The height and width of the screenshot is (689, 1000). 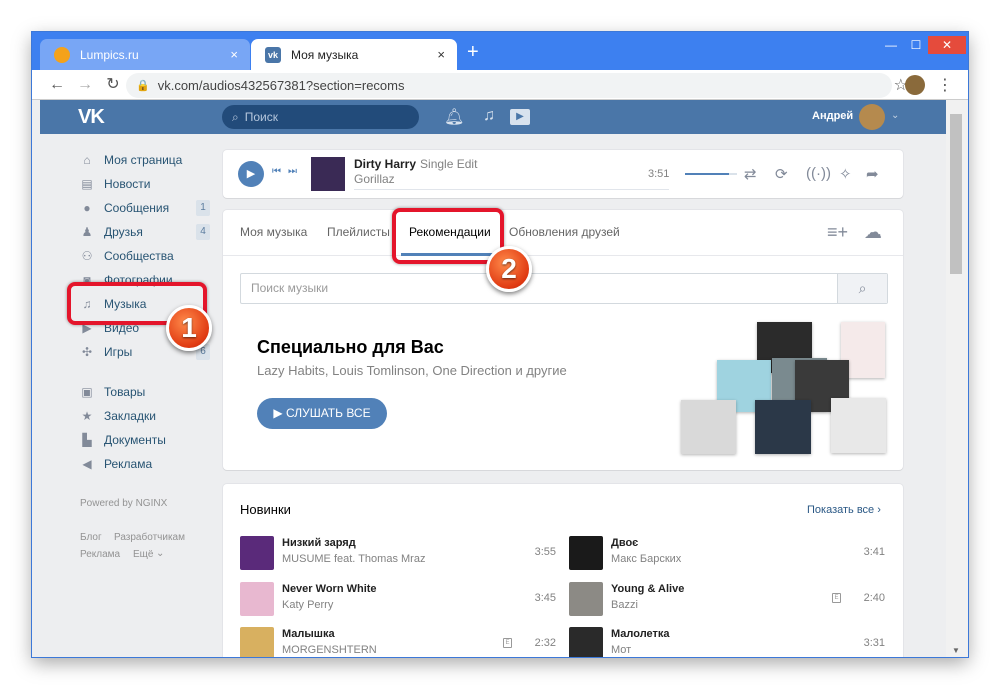 I want to click on broadcast-icon: ((·)), so click(x=818, y=173).